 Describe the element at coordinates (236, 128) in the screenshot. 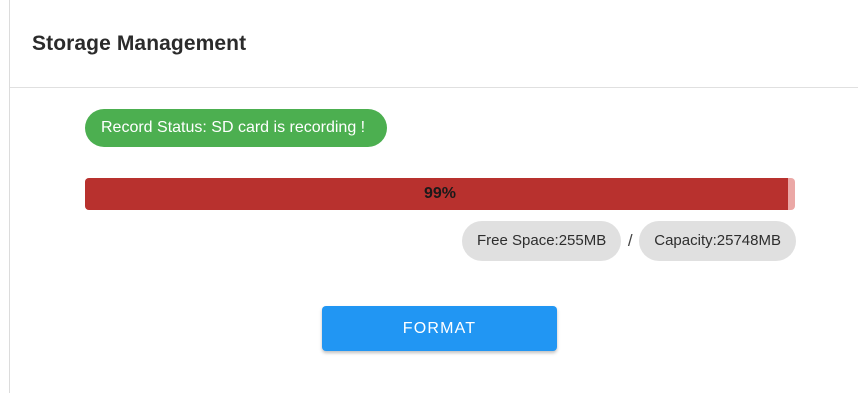

I see `record-status-badge: Record Status: SD card is recording !` at that location.